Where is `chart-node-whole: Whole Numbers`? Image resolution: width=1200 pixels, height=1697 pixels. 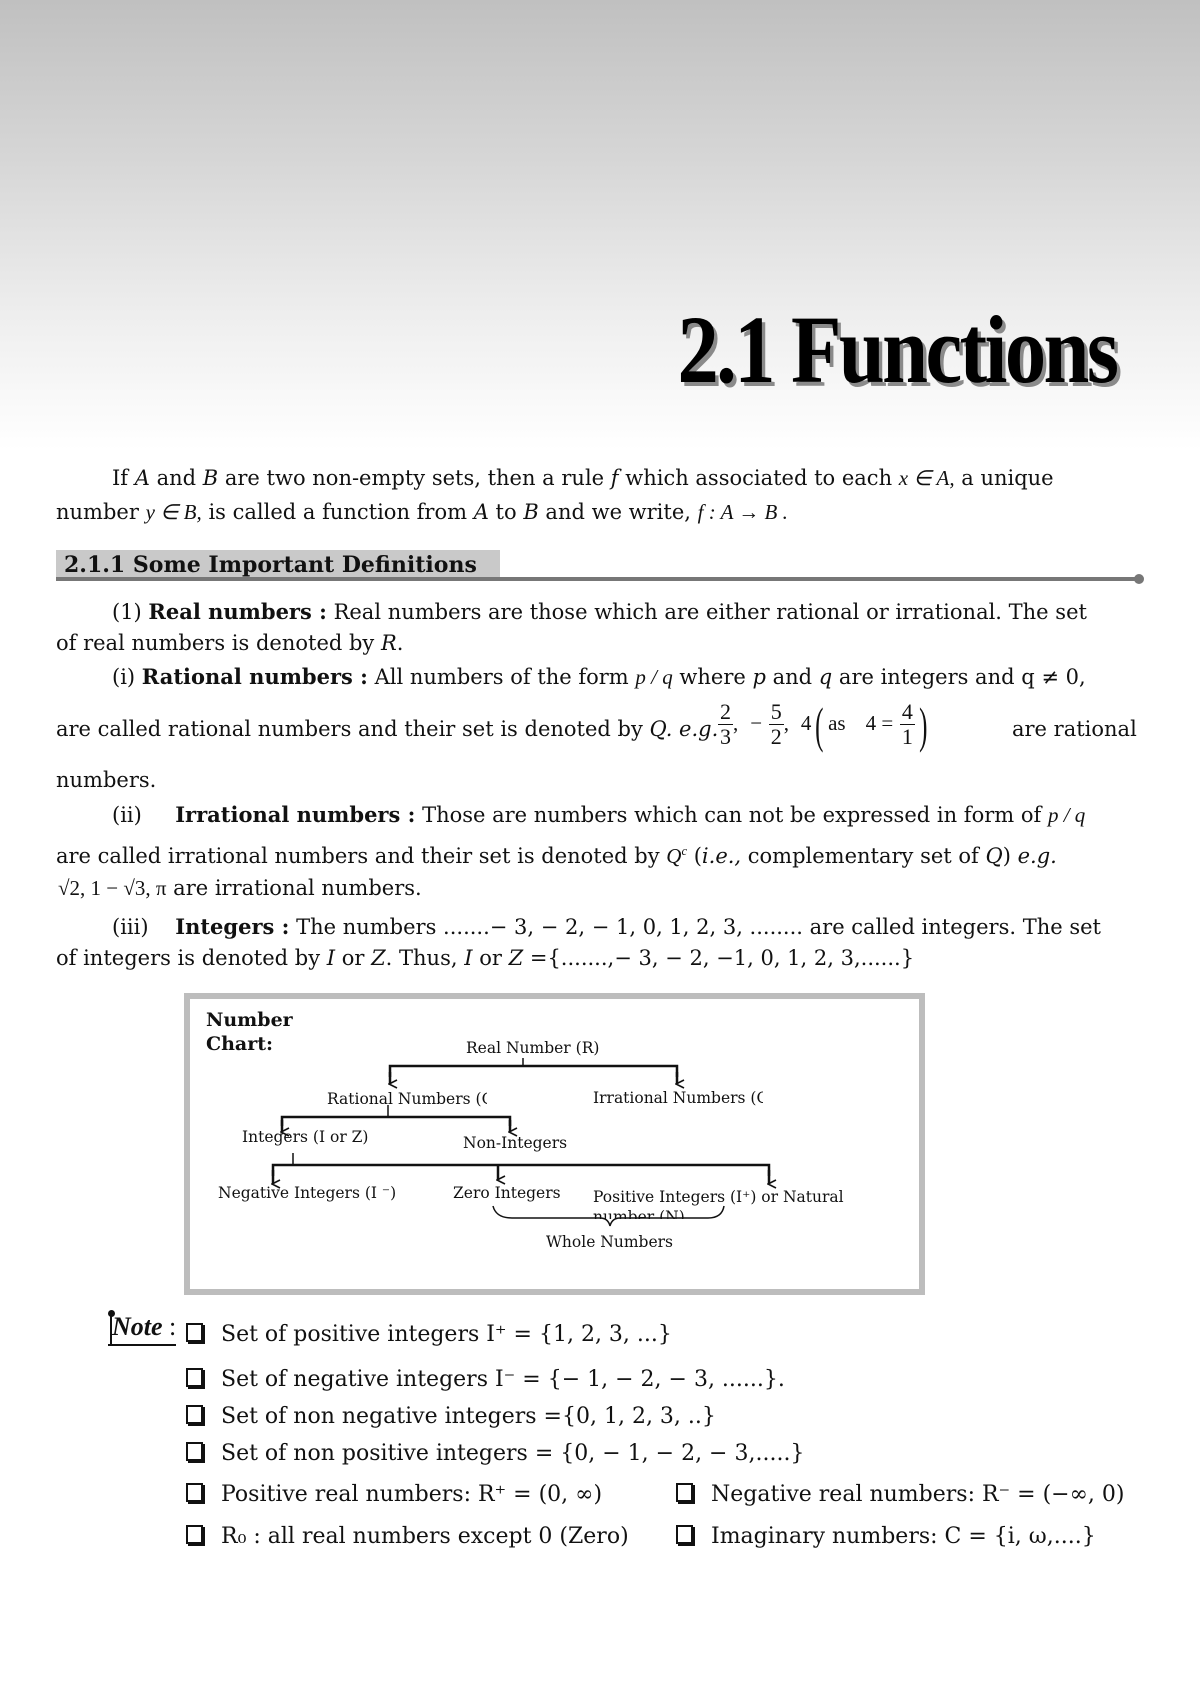 chart-node-whole: Whole Numbers is located at coordinates (610, 1242).